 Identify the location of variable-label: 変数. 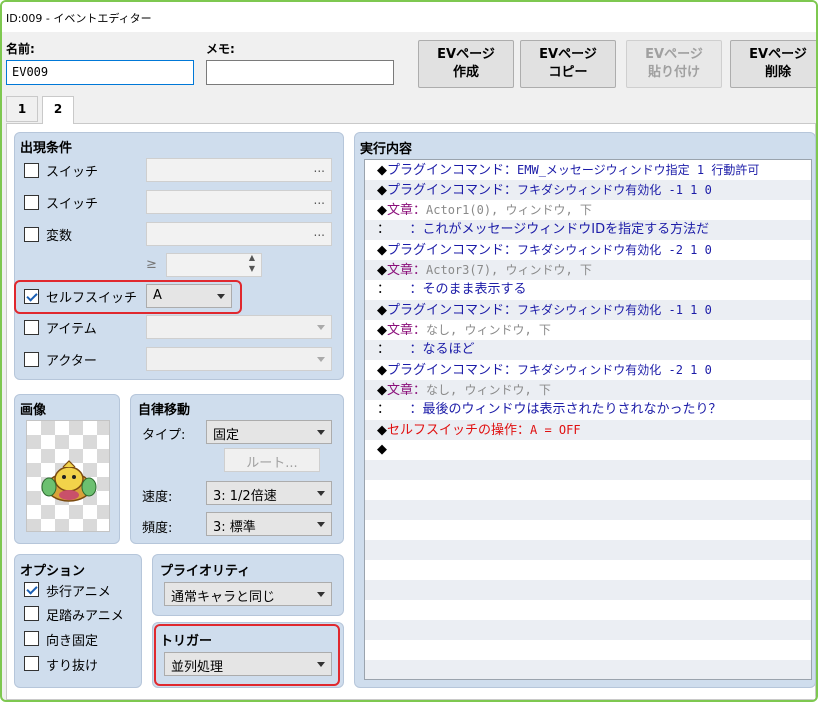
(59, 236).